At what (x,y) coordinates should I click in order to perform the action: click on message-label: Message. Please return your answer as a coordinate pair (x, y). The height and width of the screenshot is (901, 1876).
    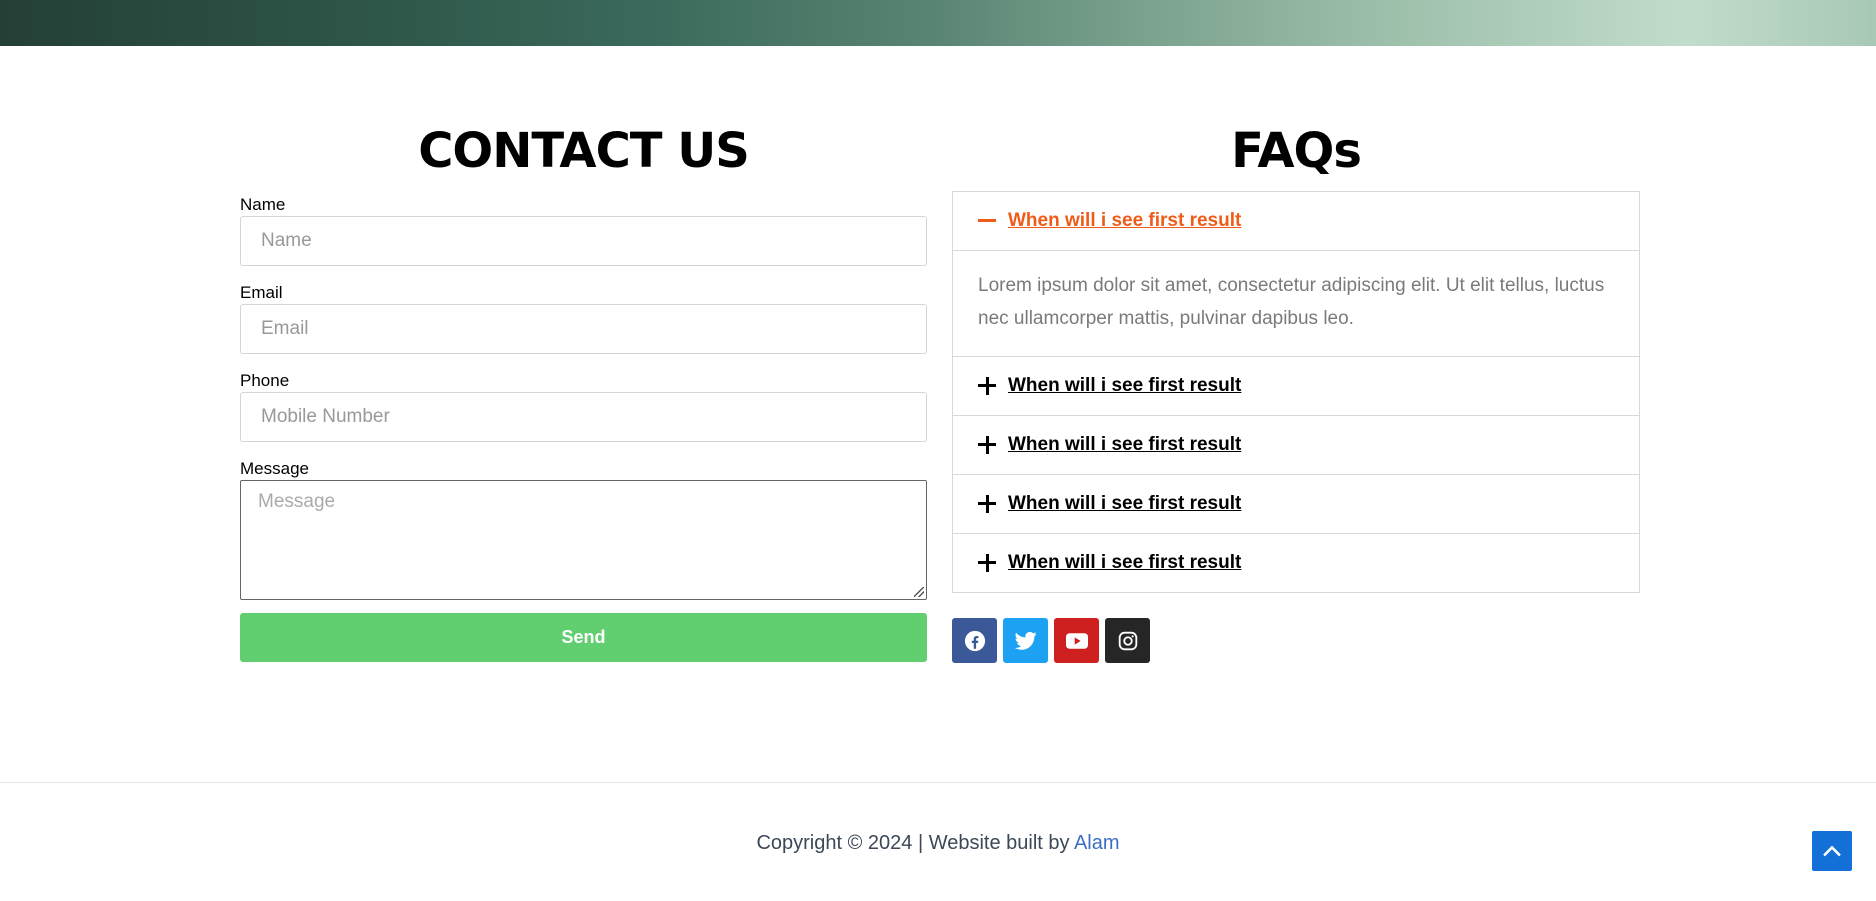
    Looking at the image, I should click on (274, 468).